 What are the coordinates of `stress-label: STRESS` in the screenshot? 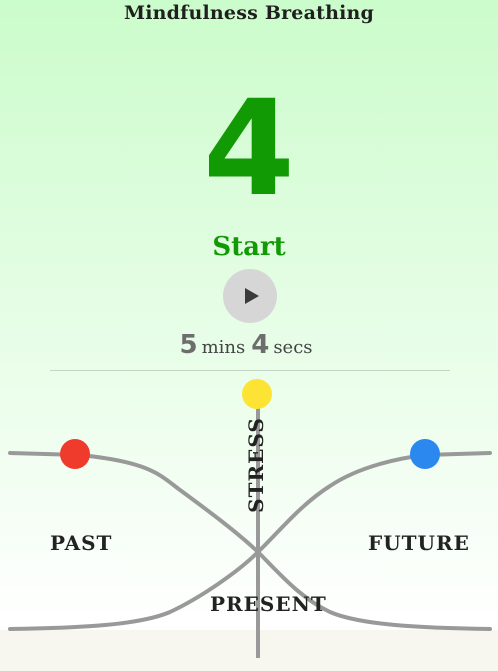 It's located at (256, 465).